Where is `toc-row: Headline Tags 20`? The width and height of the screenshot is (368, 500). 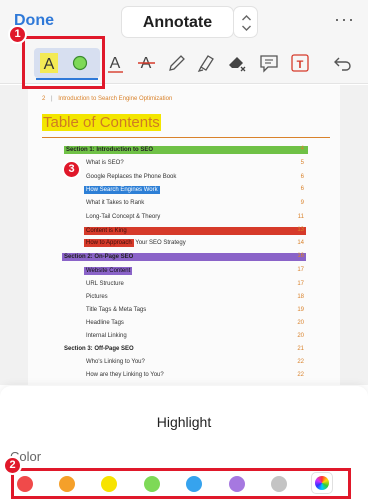 toc-row: Headline Tags 20 is located at coordinates (184, 323).